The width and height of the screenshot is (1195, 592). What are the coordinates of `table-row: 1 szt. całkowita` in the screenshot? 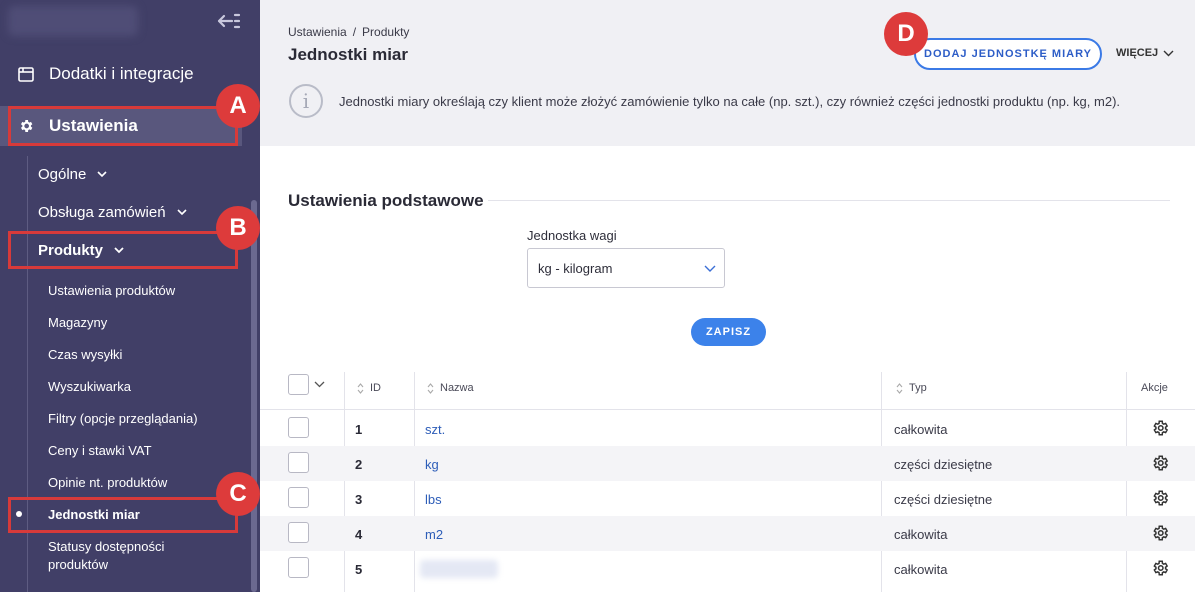 It's located at (727, 428).